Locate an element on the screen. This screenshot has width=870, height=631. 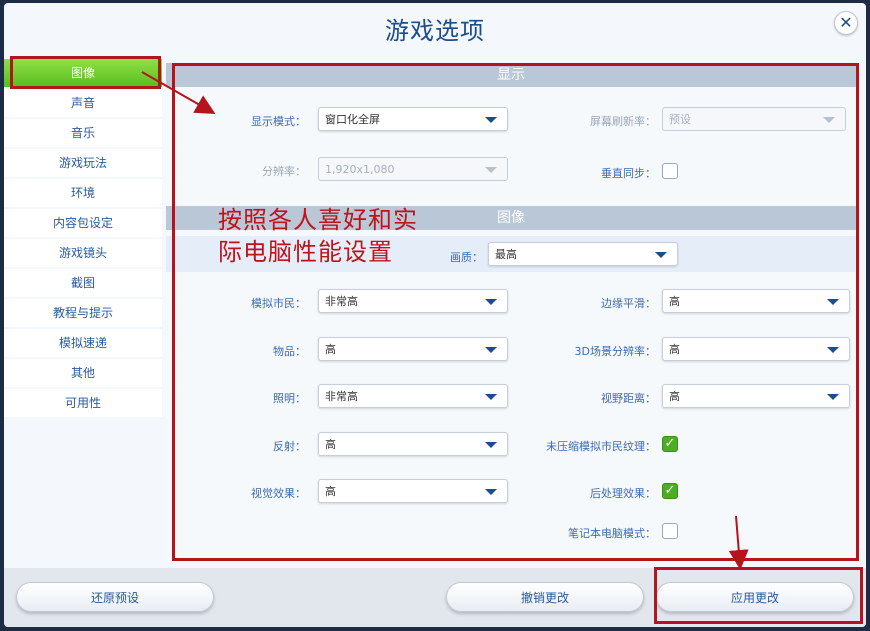
objects-value: 高 is located at coordinates (330, 349).